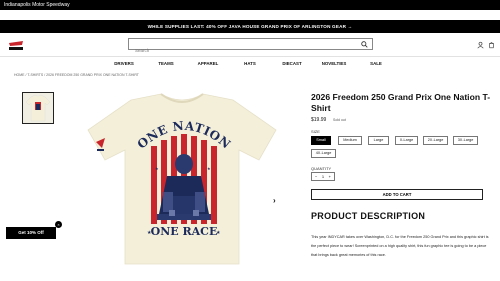 This screenshot has width=500, height=281. Describe the element at coordinates (58, 224) in the screenshot. I see `discount-popup-close-icon: ×` at that location.